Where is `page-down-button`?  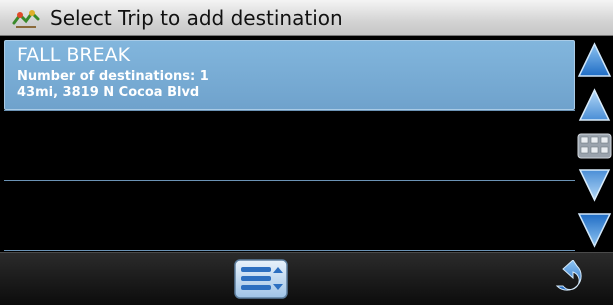
page-down-button is located at coordinates (594, 230).